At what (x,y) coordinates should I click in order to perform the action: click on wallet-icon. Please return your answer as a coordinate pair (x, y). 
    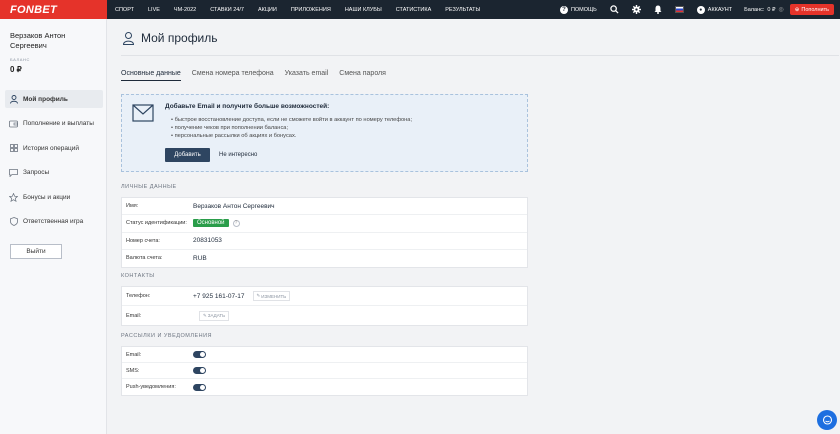
    Looking at the image, I should click on (13, 123).